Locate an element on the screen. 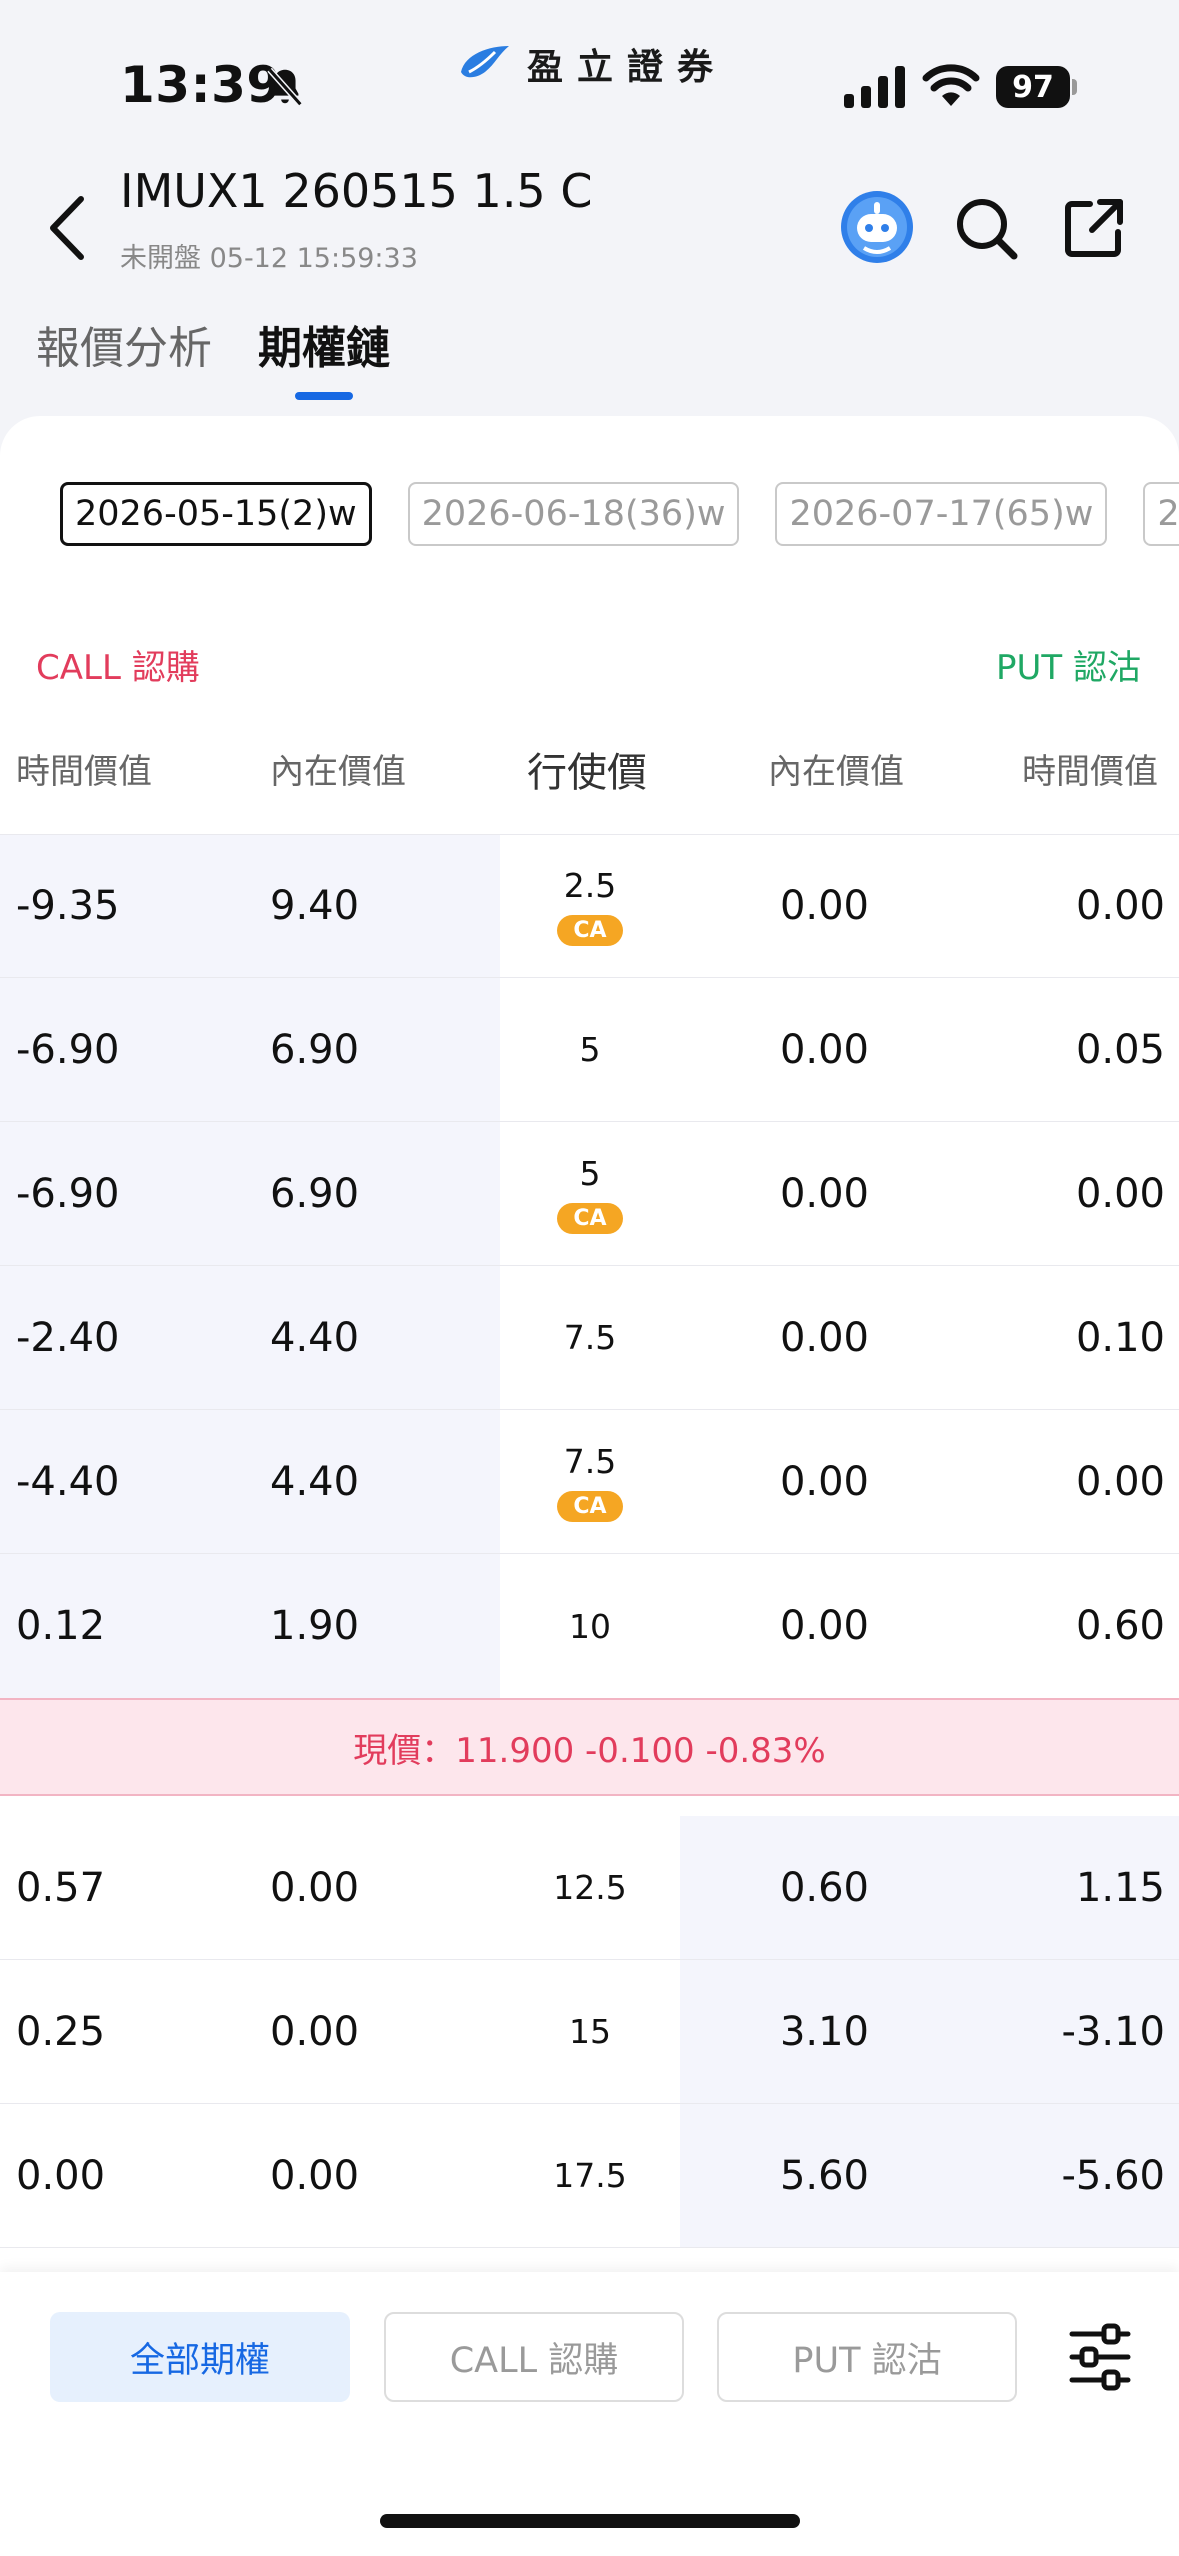  tab-quote-analysis: 報價分析 is located at coordinates (124, 356).